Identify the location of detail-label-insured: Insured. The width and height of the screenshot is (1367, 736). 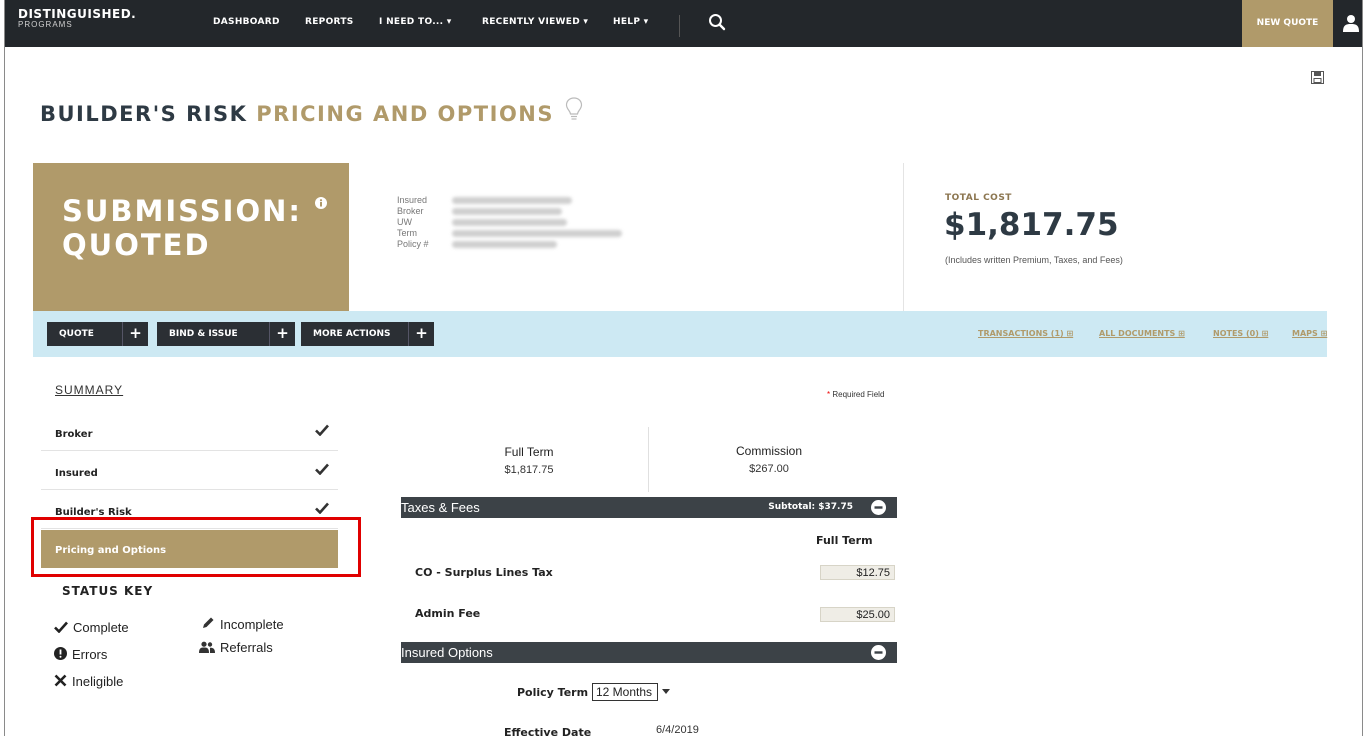
(412, 200).